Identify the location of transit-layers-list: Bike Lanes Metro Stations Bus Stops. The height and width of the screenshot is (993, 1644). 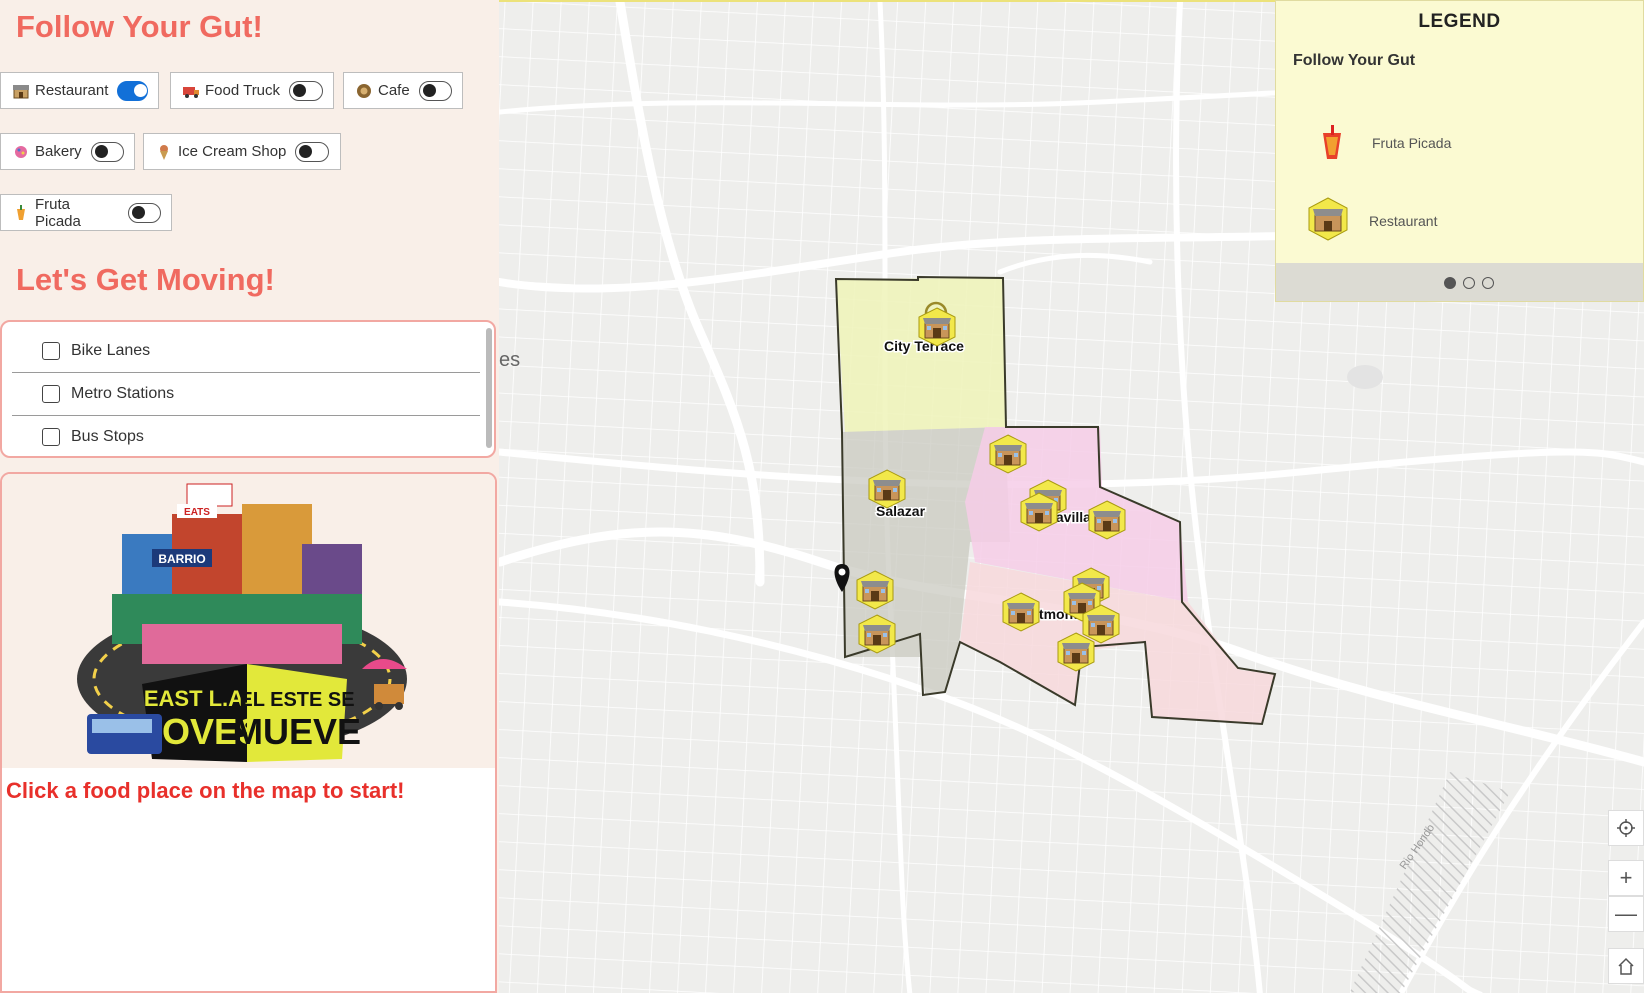
(248, 389).